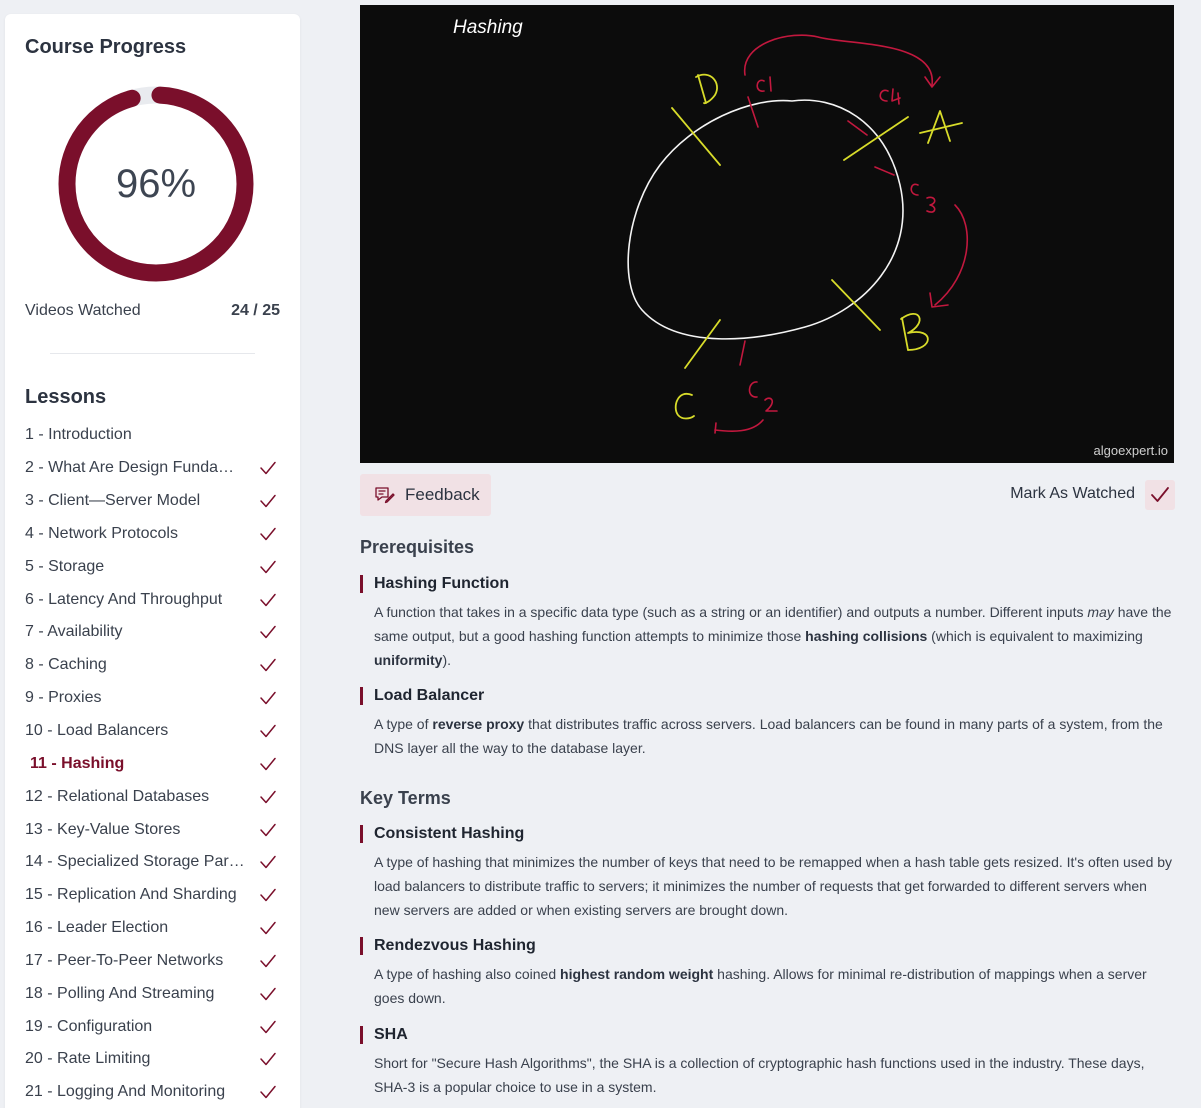  I want to click on lesson-item: 10 - Load Balancers, so click(151, 731).